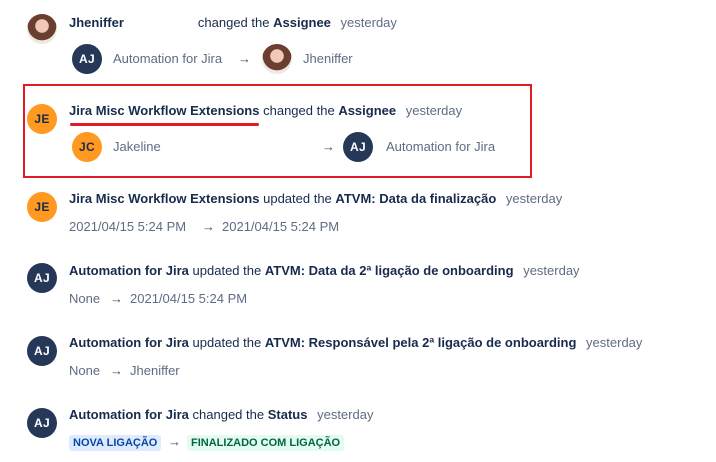 This screenshot has width=716, height=462. What do you see at coordinates (115, 443) in the screenshot?
I see `status-lozenge-from: NOVA LIGAÇÃO` at bounding box center [115, 443].